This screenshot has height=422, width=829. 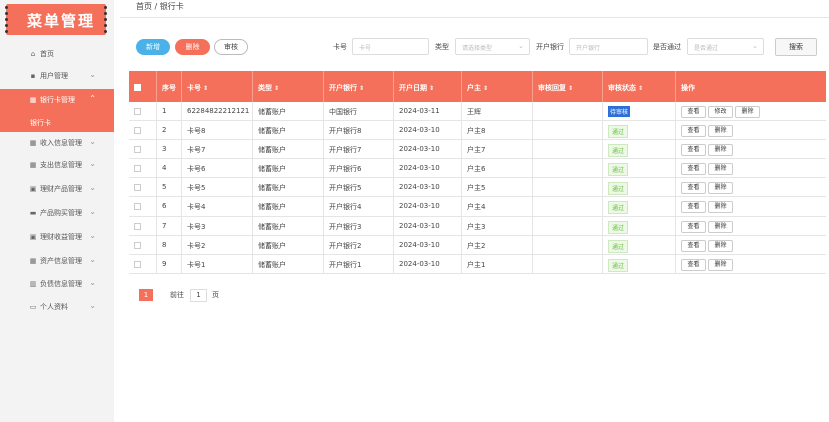 What do you see at coordinates (477, 169) in the screenshot?
I see `table-row: 4 卡号6 储蓄账户 开户银行6 2024-03-10 户主6 通过 查看 删除` at bounding box center [477, 169].